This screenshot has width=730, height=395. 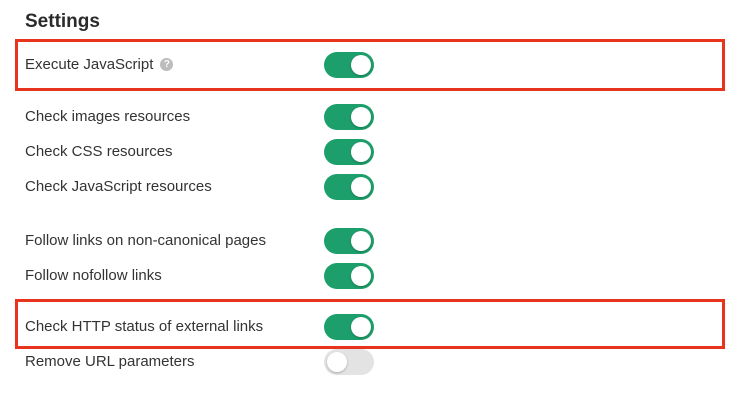 I want to click on setting-row-check-css-resources: Check CSS resources, so click(x=365, y=152).